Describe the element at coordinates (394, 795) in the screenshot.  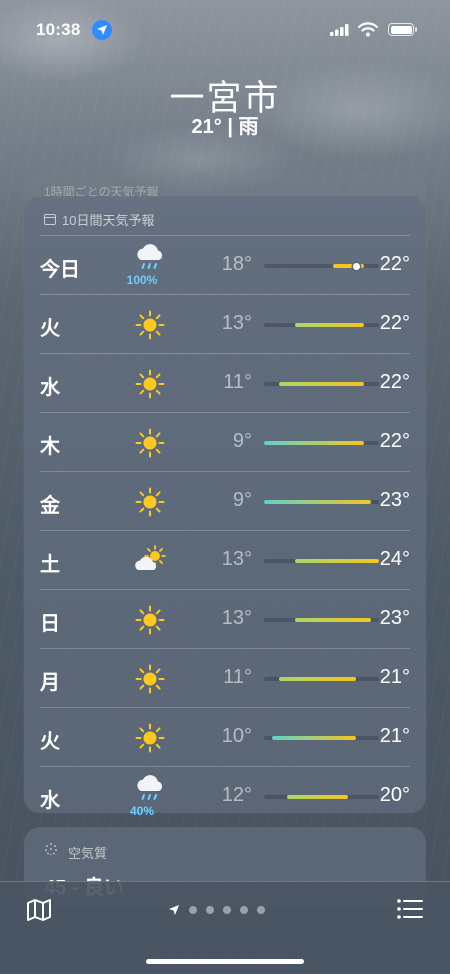
I see `high-temp: 20°` at that location.